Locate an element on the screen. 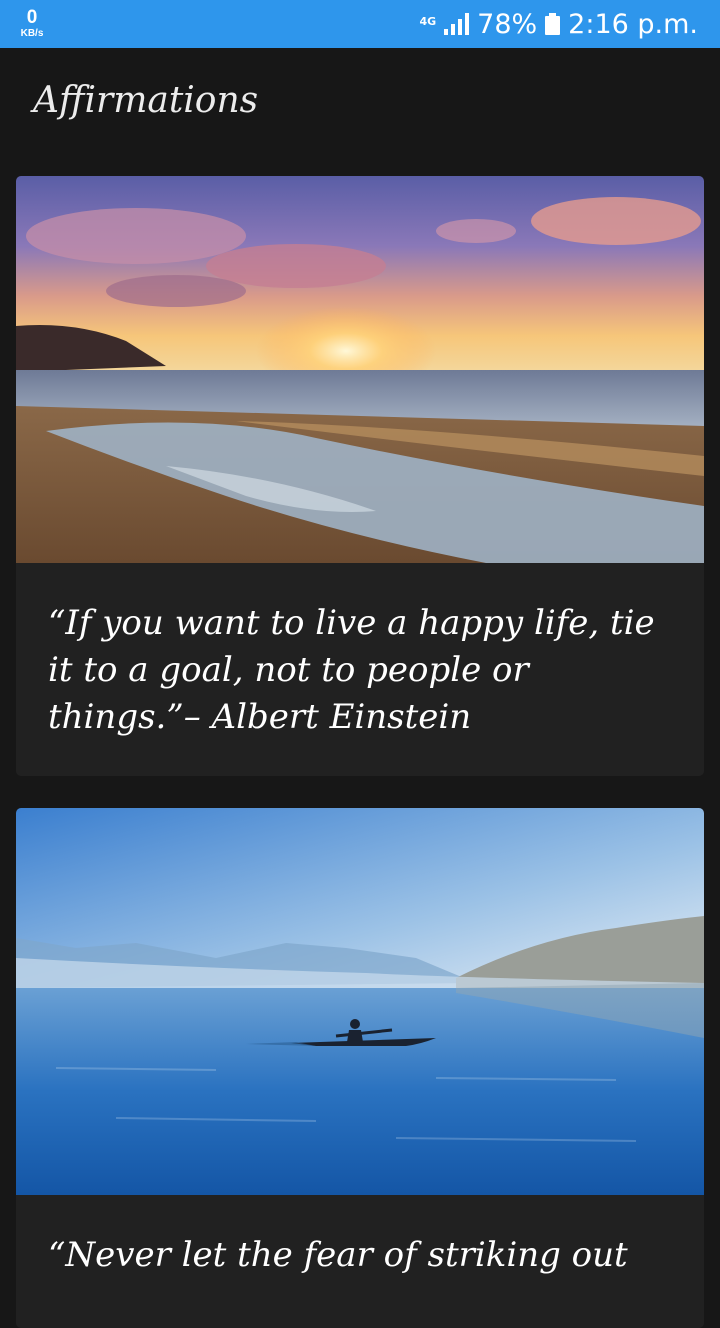 This screenshot has height=1328, width=720. affirmation-quote: “Never let the fear of striking out is located at coordinates (338, 1255).